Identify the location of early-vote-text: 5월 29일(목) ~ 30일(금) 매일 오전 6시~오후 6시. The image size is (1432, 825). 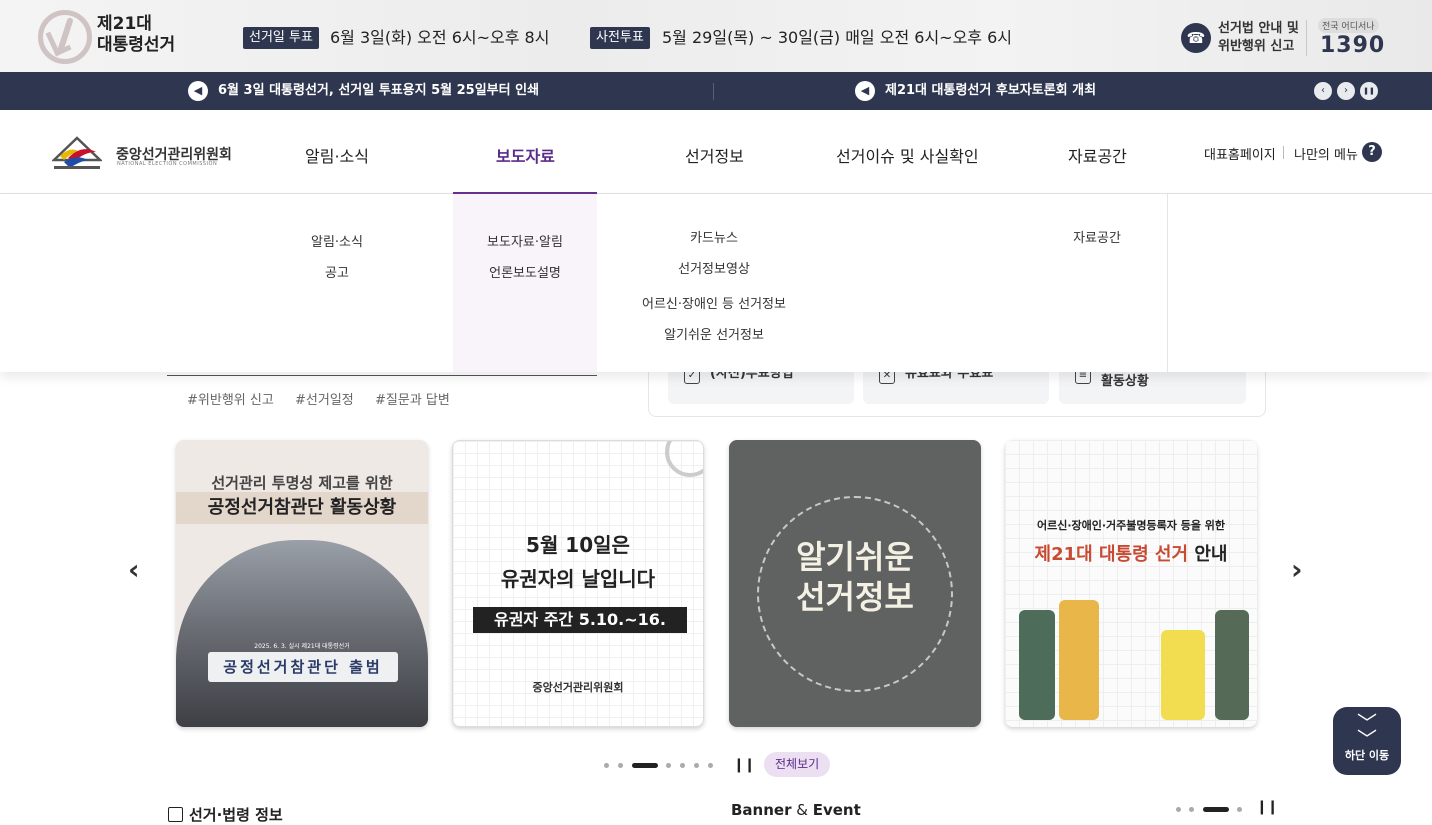
(837, 37).